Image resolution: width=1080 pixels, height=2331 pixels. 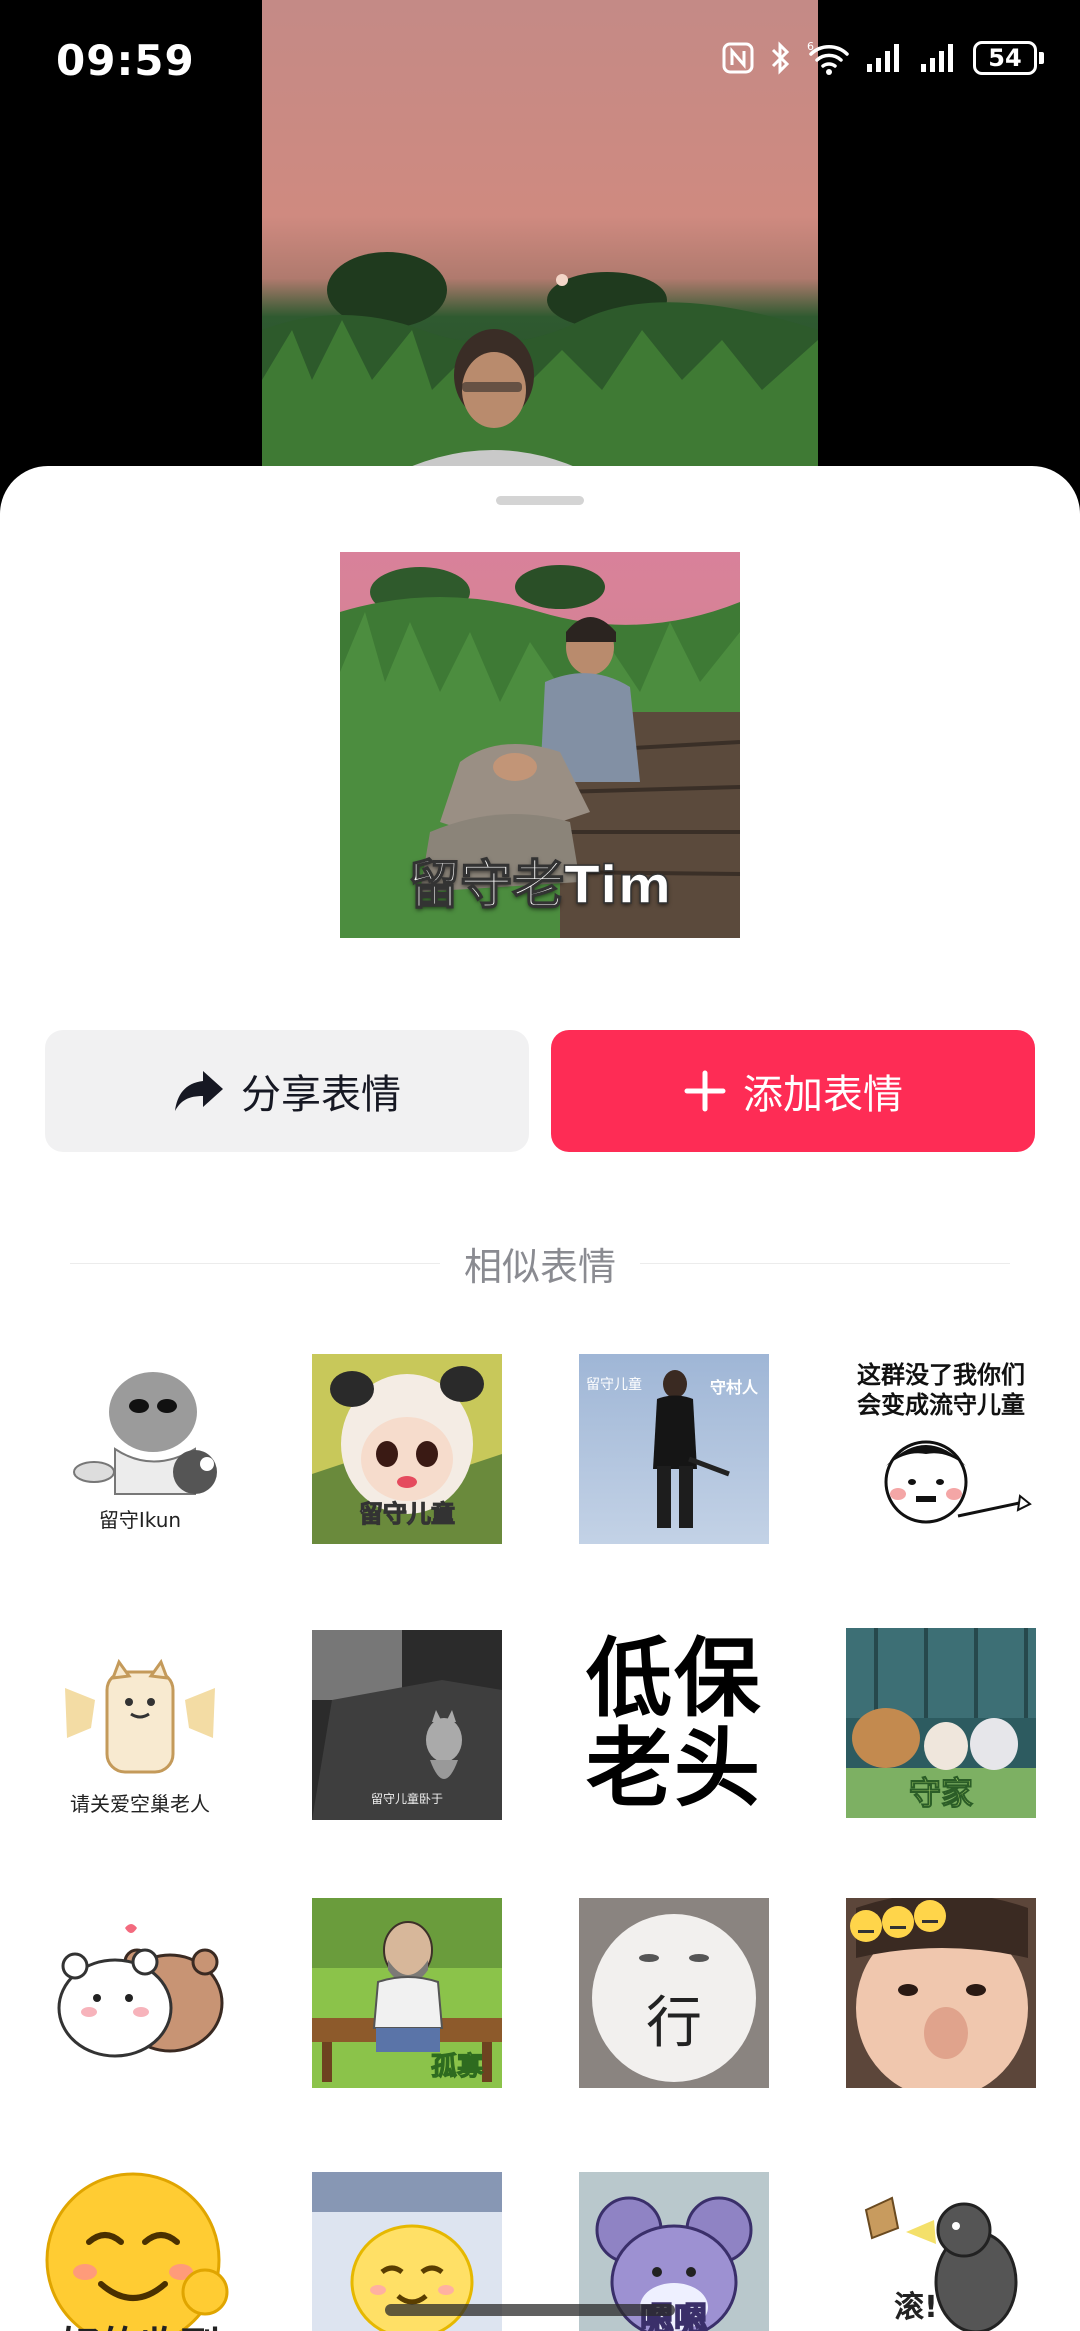 What do you see at coordinates (828, 57) in the screenshot?
I see `wifi-icon: 6` at bounding box center [828, 57].